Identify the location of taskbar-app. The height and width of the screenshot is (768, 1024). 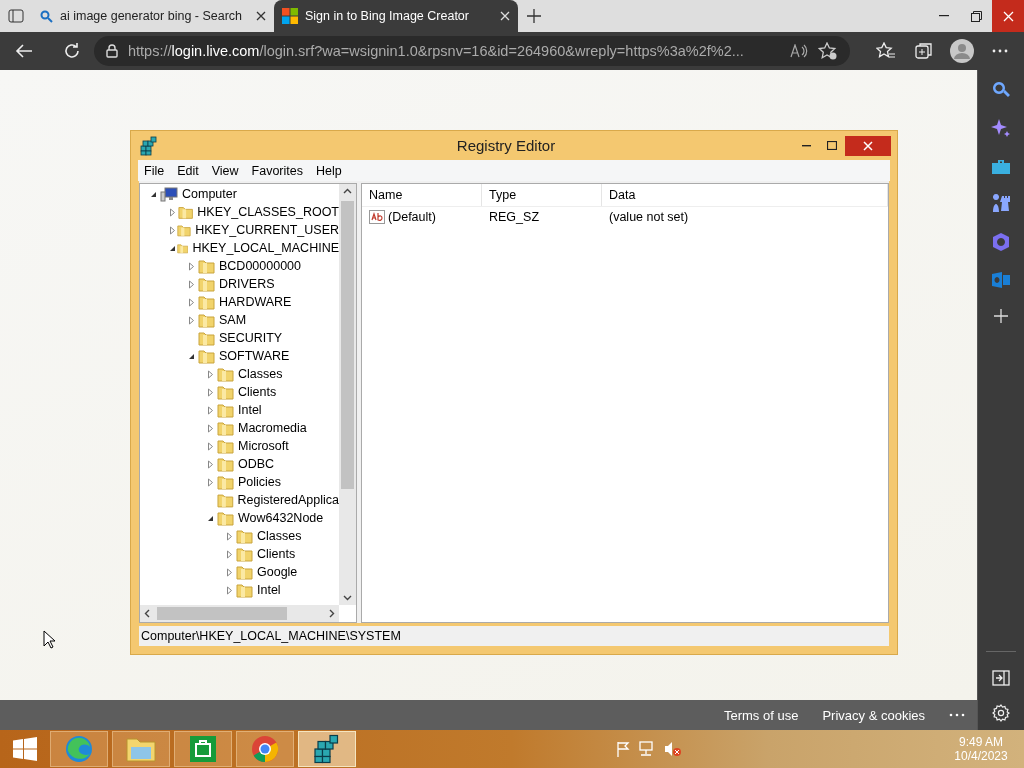
(327, 749).